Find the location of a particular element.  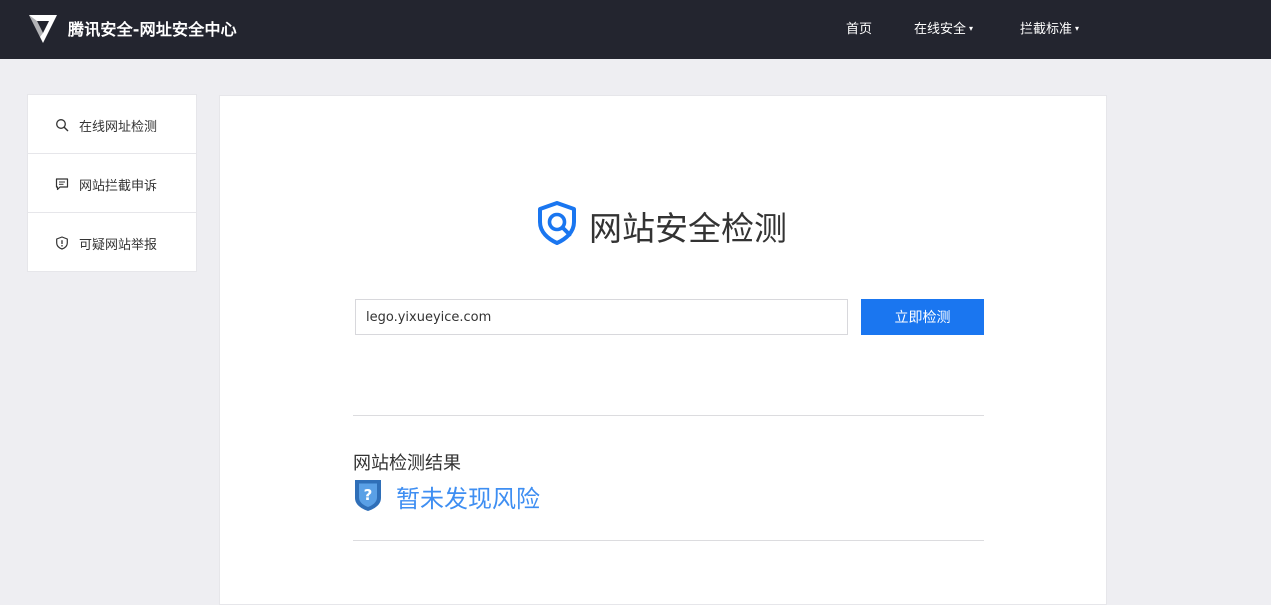

sidebar-item-url-check: 在线网址检测 is located at coordinates (112, 124).